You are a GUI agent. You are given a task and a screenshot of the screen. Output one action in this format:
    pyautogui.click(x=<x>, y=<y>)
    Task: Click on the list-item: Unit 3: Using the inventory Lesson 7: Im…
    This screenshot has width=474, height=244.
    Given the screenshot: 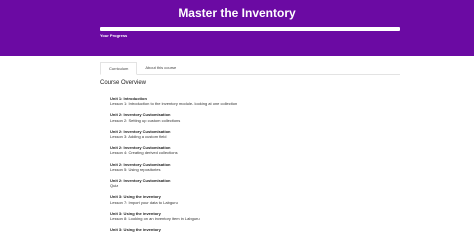 What is the action you would take?
    pyautogui.click(x=250, y=199)
    